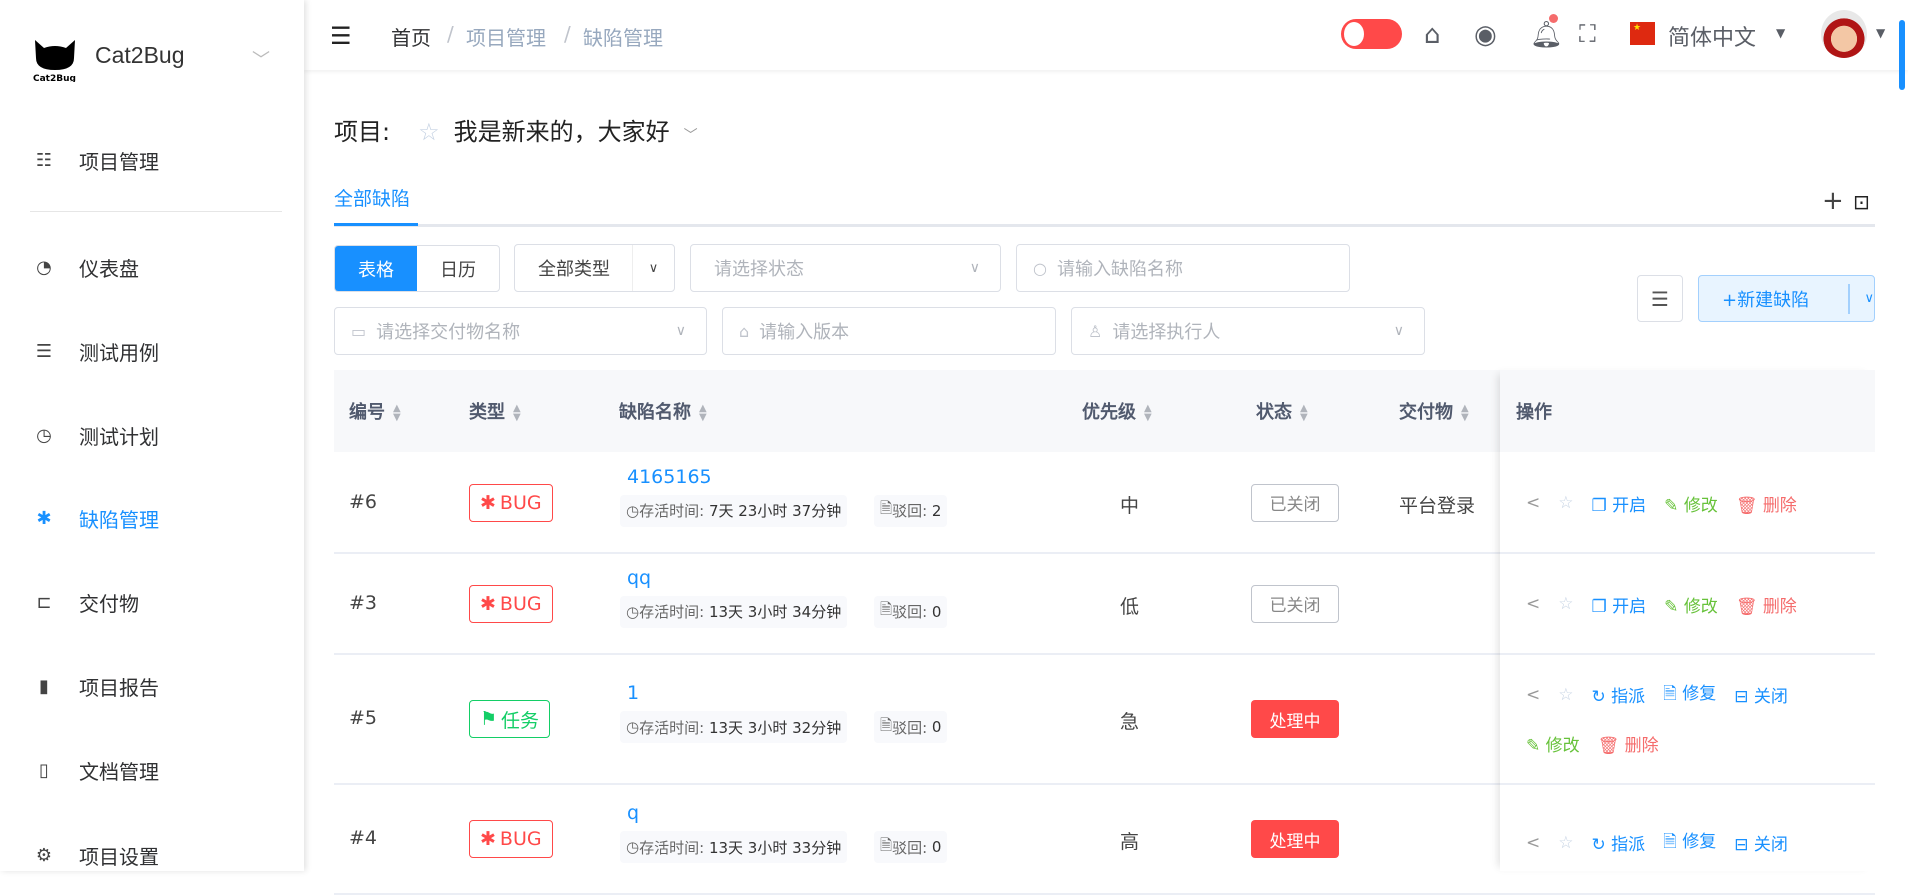  Describe the element at coordinates (152, 855) in the screenshot. I see `sidebar-item-settings: ⚙ 项目设置` at that location.